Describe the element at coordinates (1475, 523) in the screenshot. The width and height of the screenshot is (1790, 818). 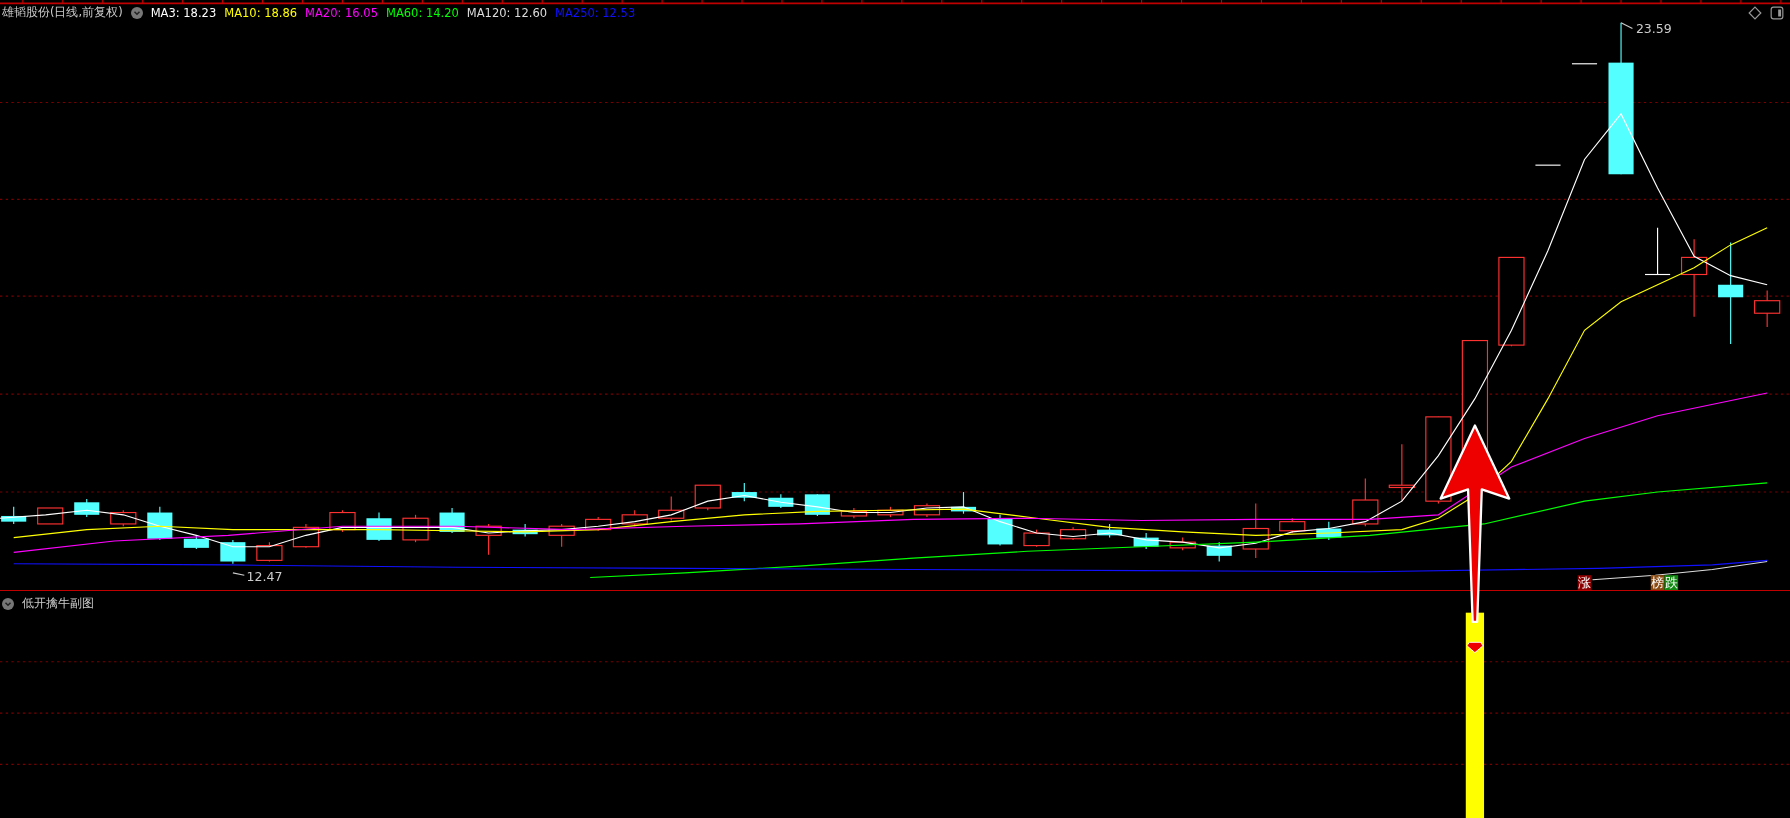
I see `arrow-icon` at that location.